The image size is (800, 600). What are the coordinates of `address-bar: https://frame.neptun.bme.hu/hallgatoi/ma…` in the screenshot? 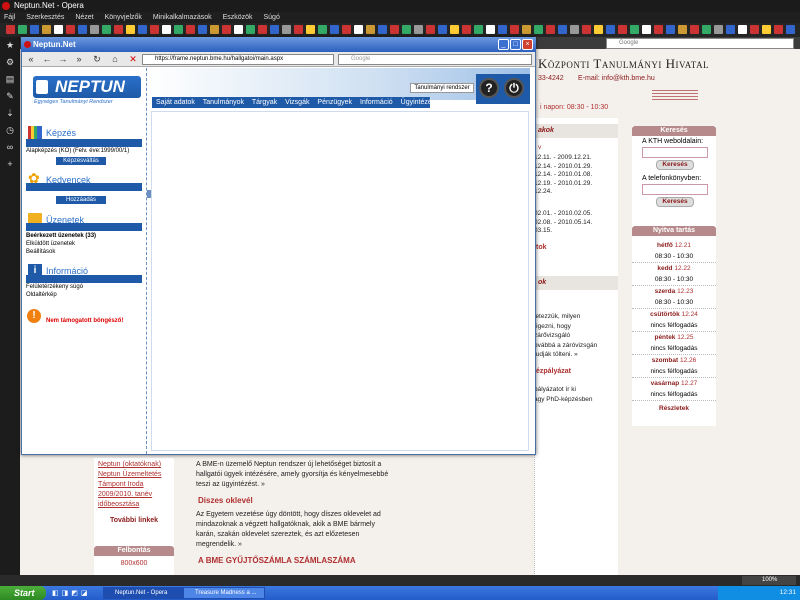 It's located at (238, 59).